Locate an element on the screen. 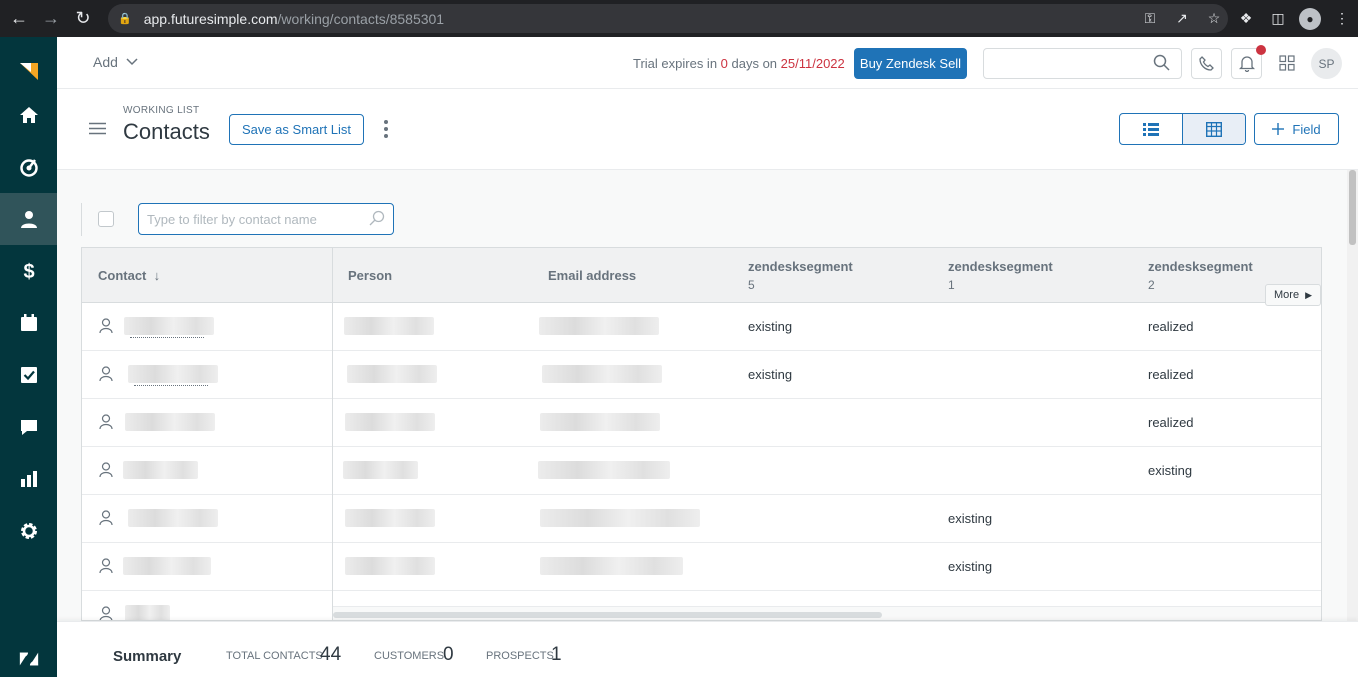 The width and height of the screenshot is (1358, 677). bell-icon is located at coordinates (1246, 64).